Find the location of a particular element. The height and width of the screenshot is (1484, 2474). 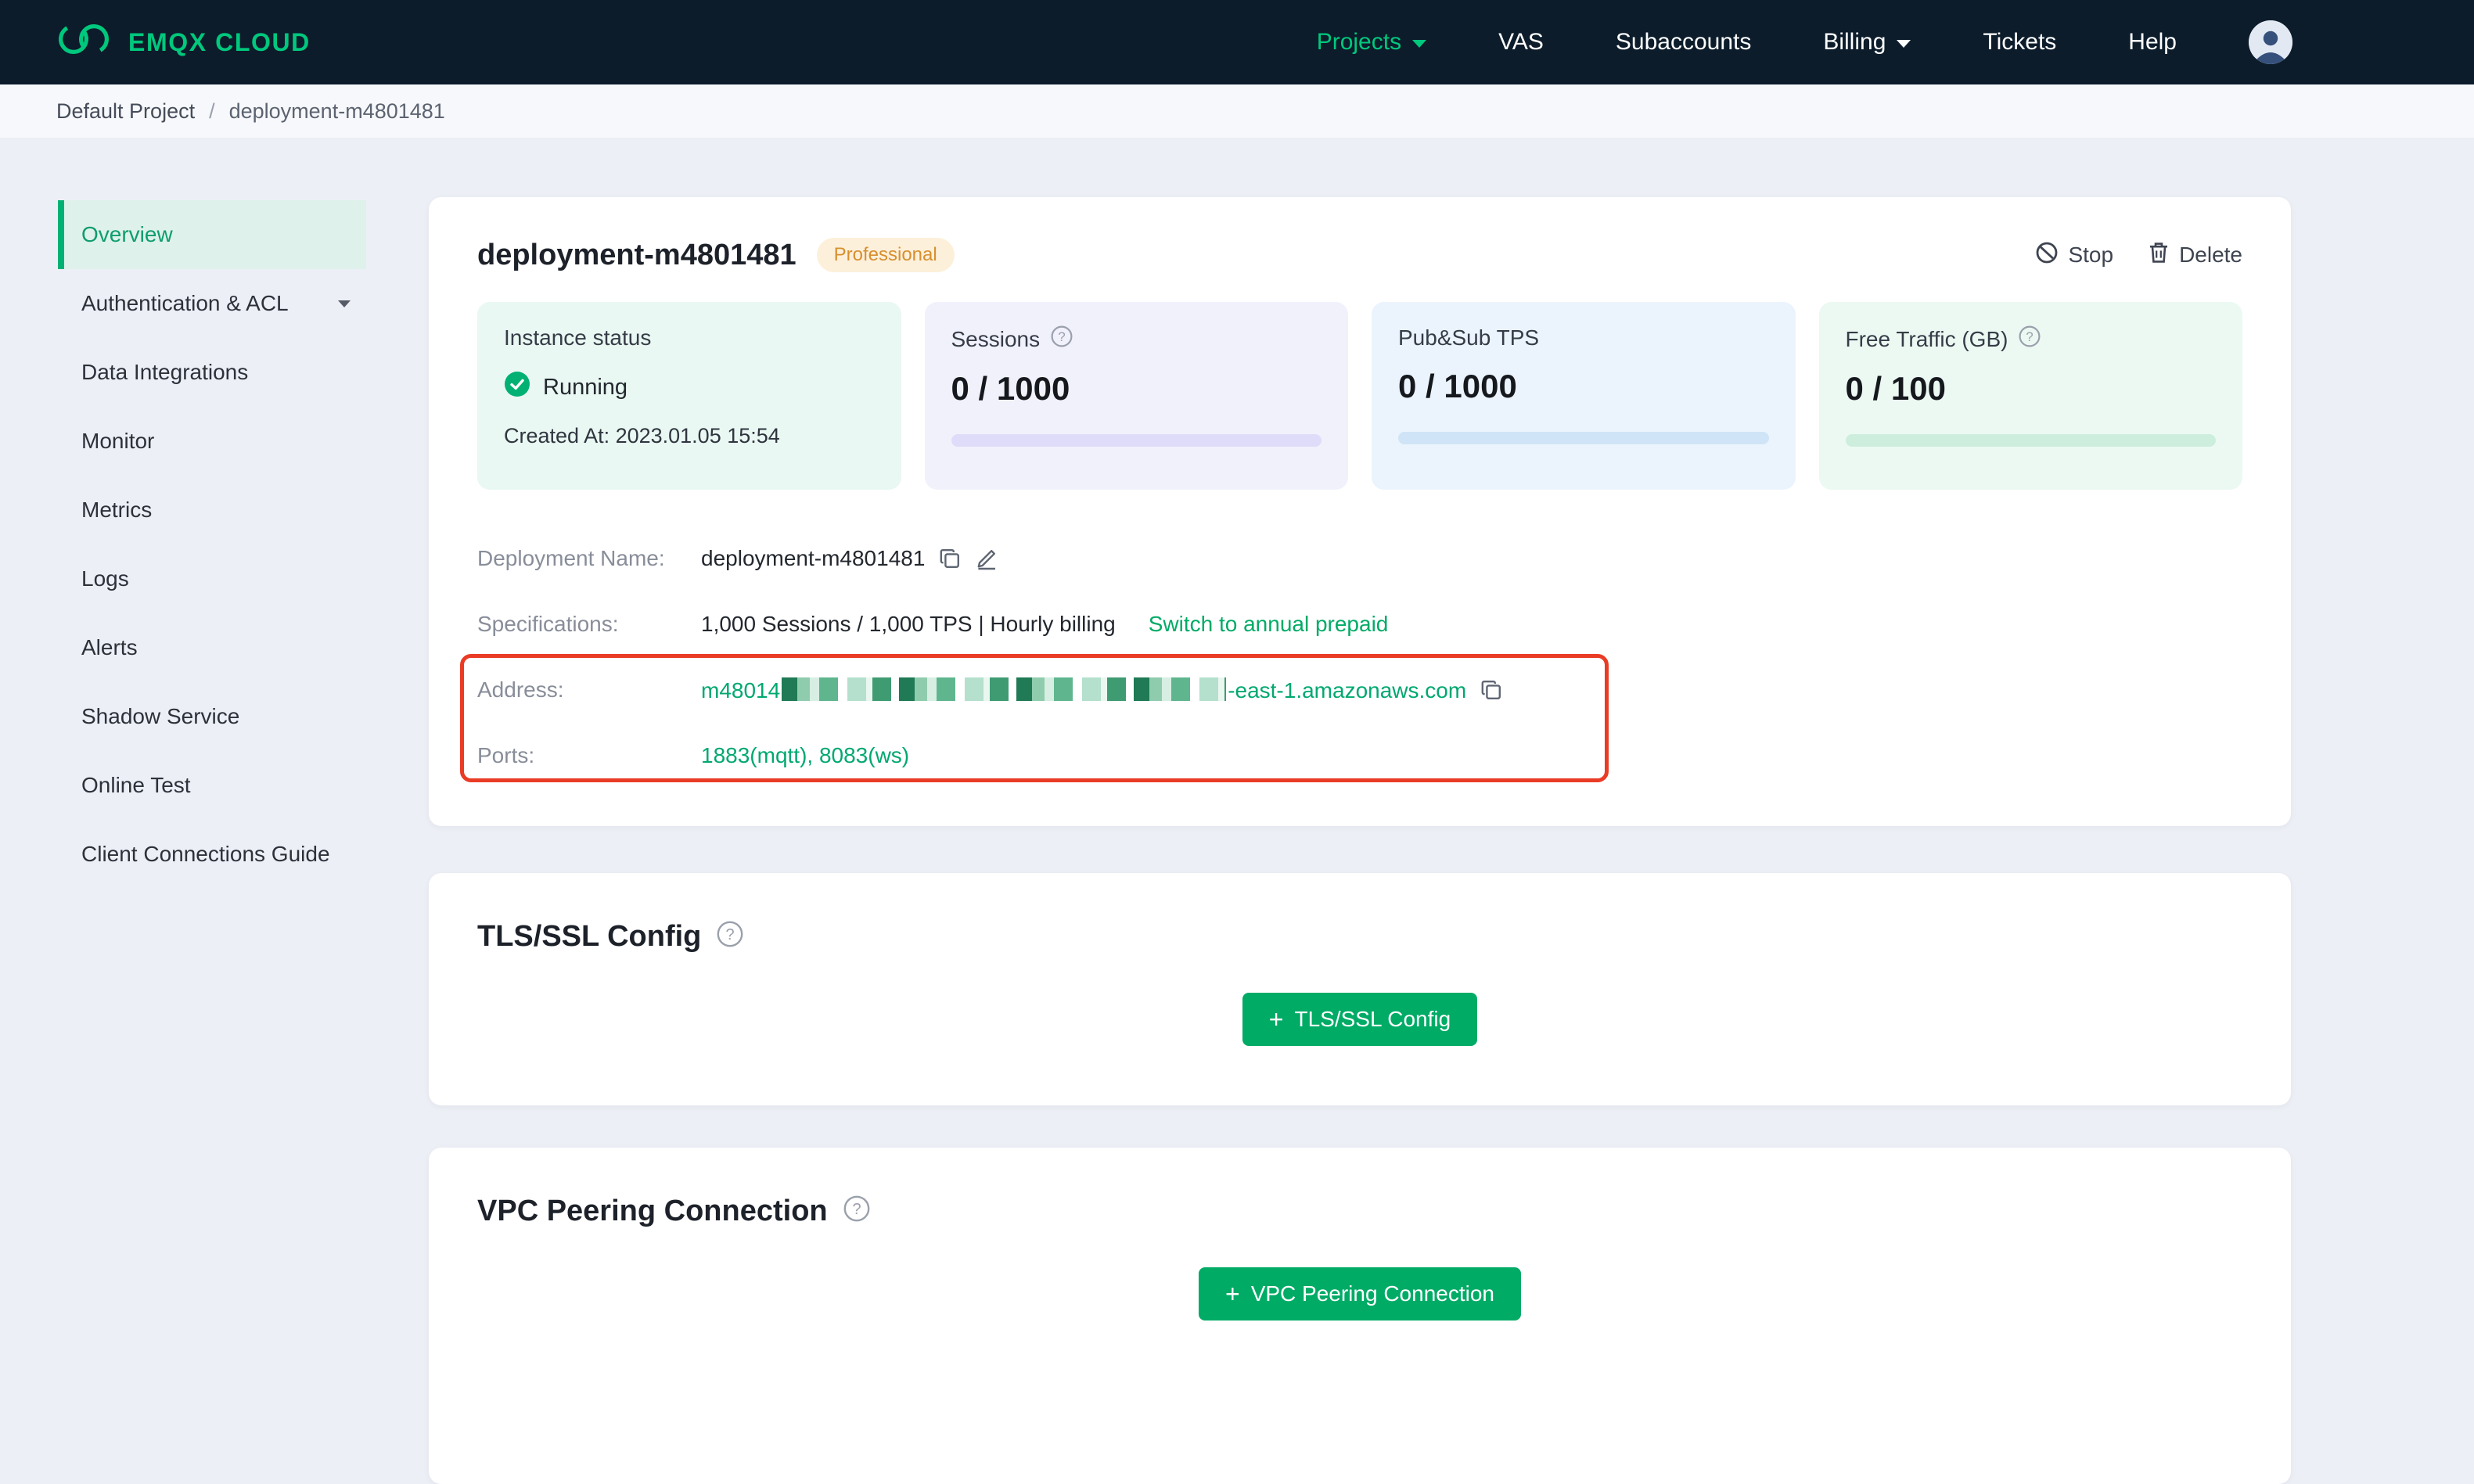

nav-vas-label: VAS is located at coordinates (1521, 42).